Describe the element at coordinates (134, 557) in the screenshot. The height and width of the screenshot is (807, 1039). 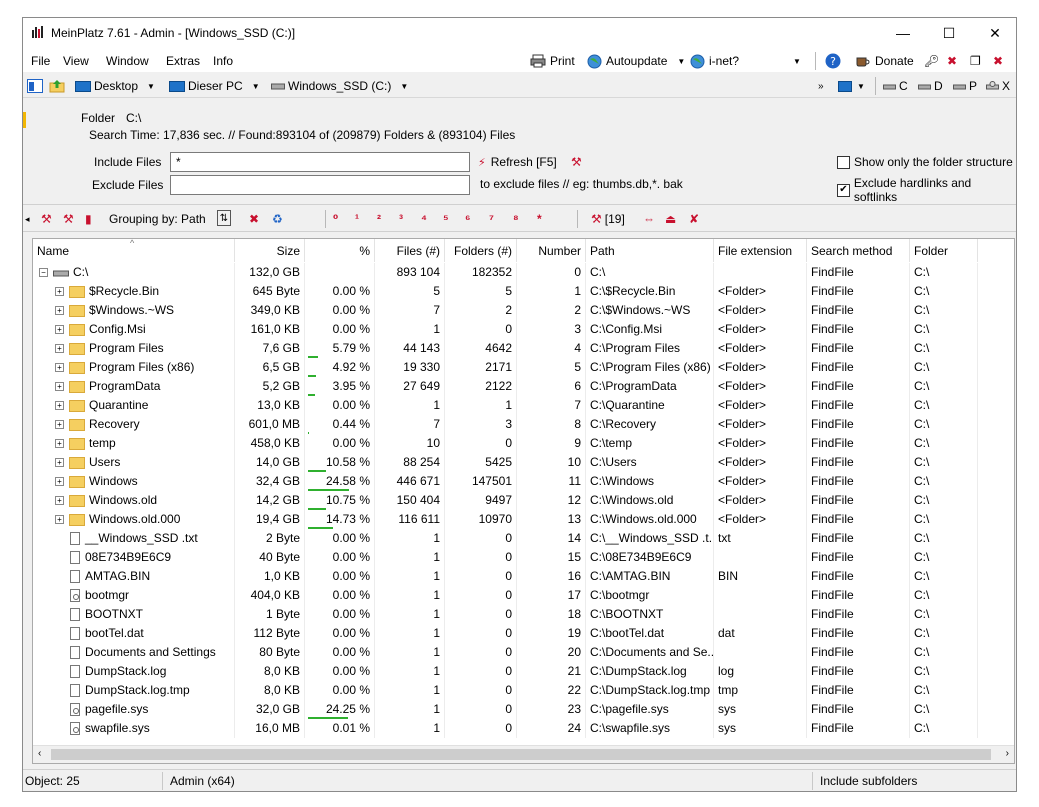
I see `name-cell: 08E734B9E6C9` at that location.